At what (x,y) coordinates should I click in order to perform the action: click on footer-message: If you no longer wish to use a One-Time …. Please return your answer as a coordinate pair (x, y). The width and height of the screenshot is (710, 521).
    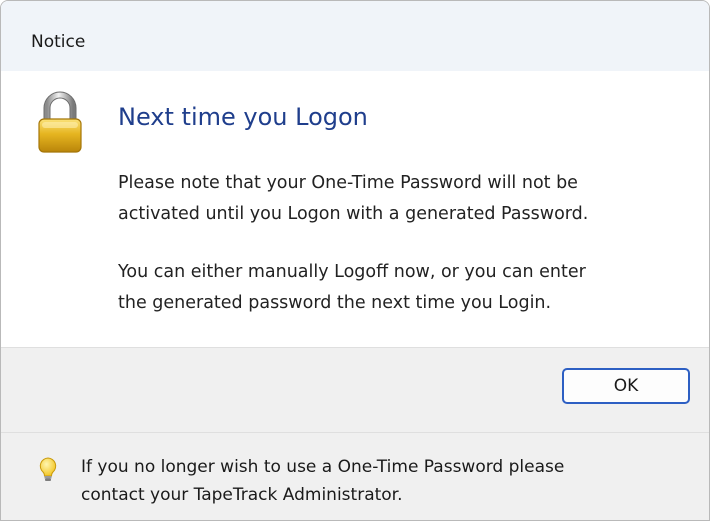
    Looking at the image, I should click on (391, 481).